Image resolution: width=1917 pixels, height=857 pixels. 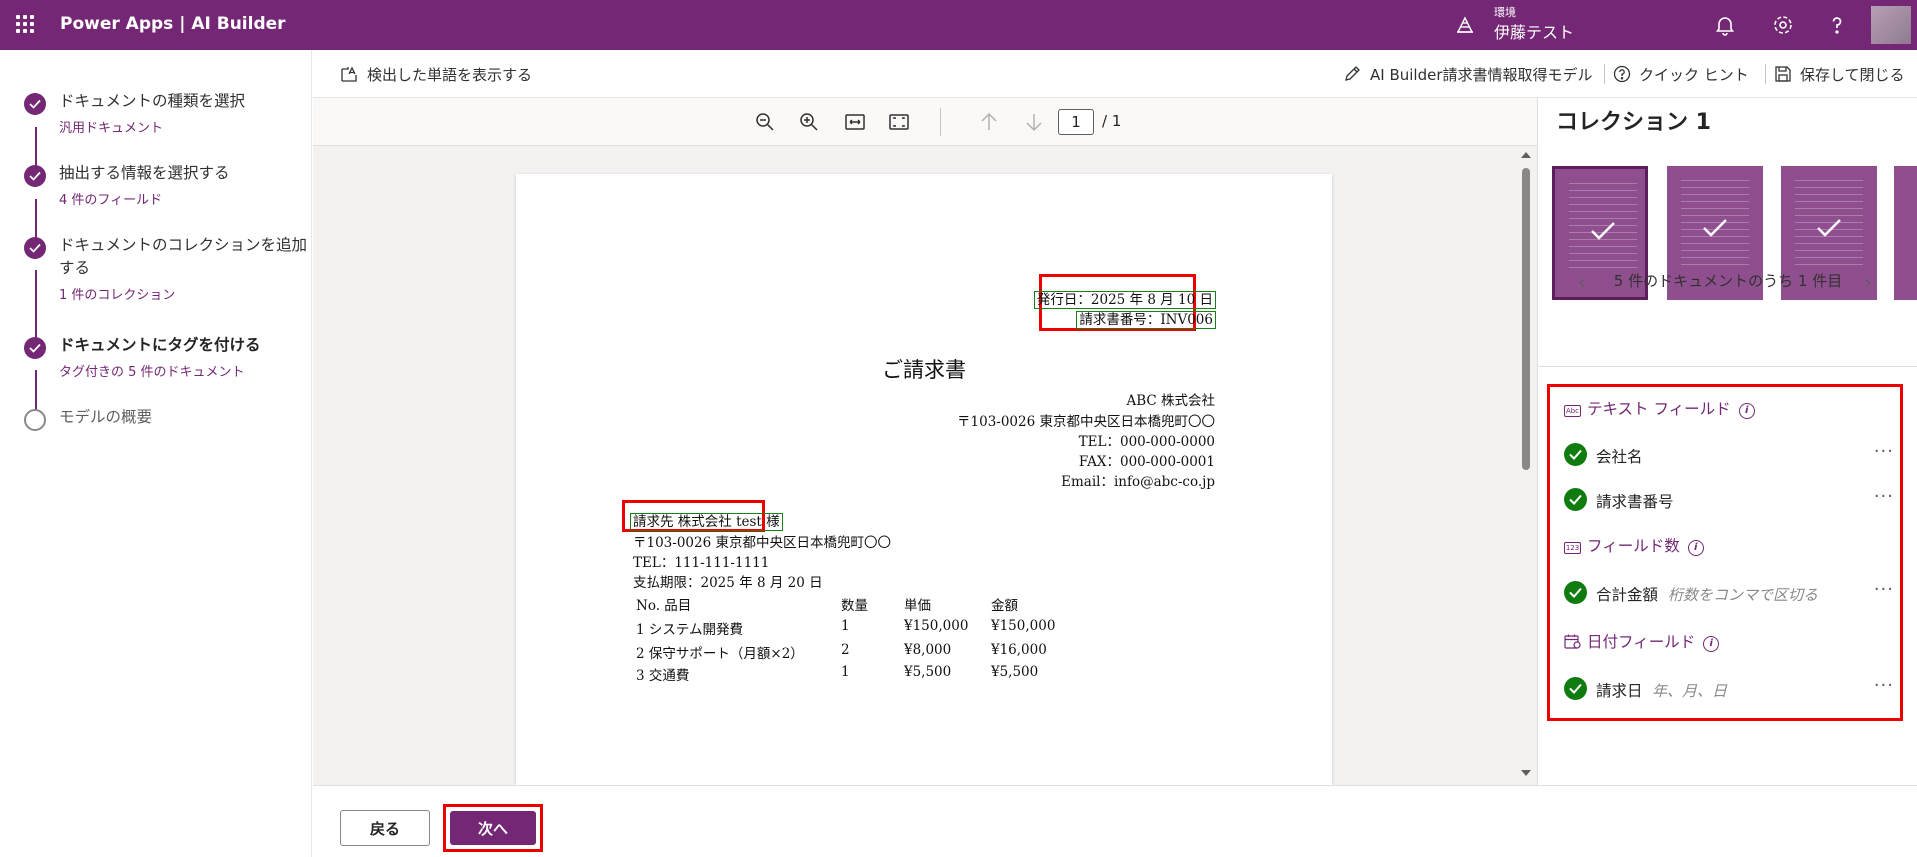 What do you see at coordinates (1465, 25) in the screenshot?
I see `environment-icon` at bounding box center [1465, 25].